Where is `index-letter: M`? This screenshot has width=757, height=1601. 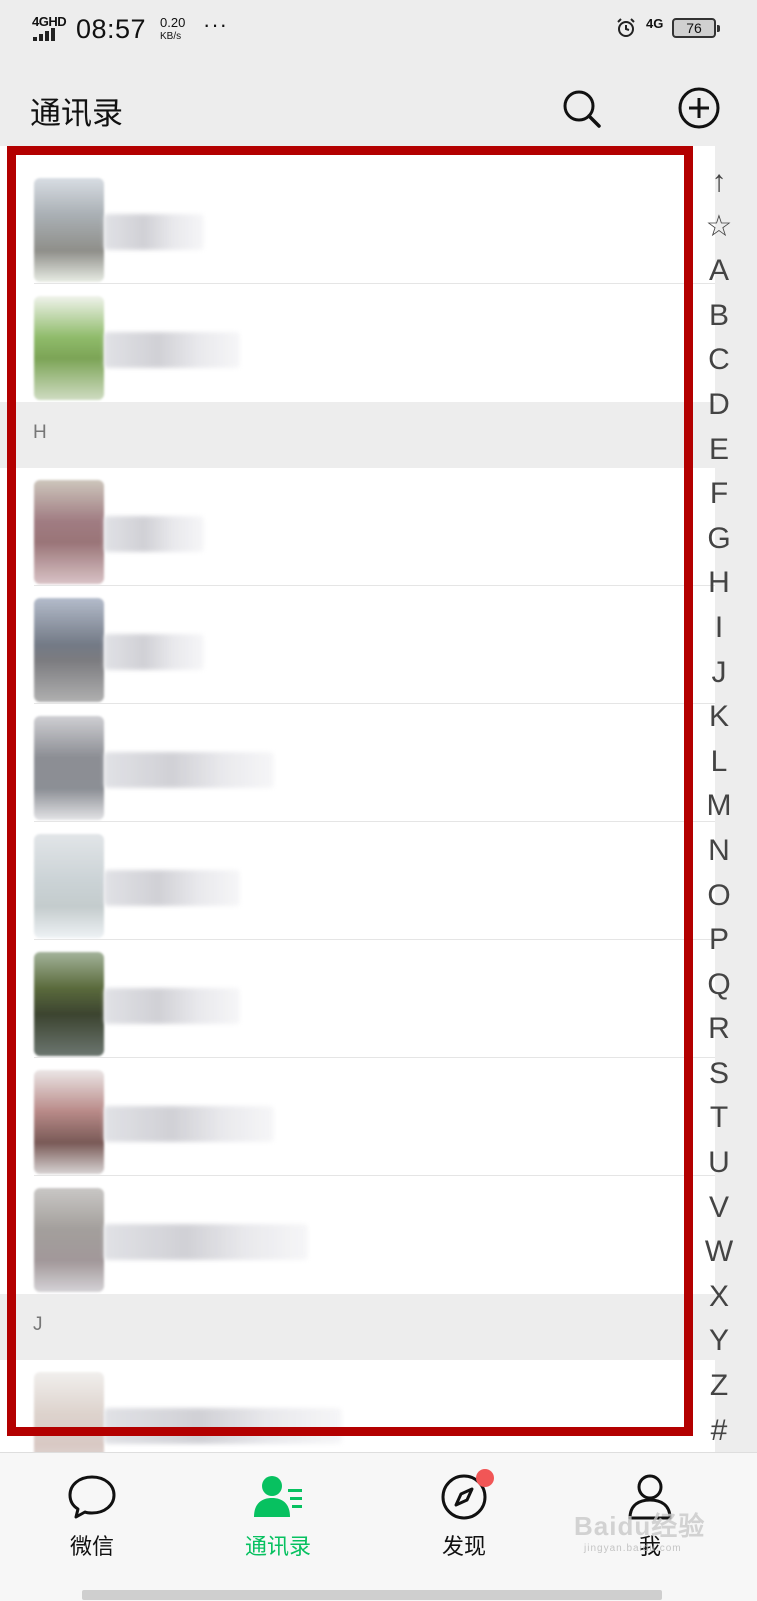
index-letter: M is located at coordinates (719, 806).